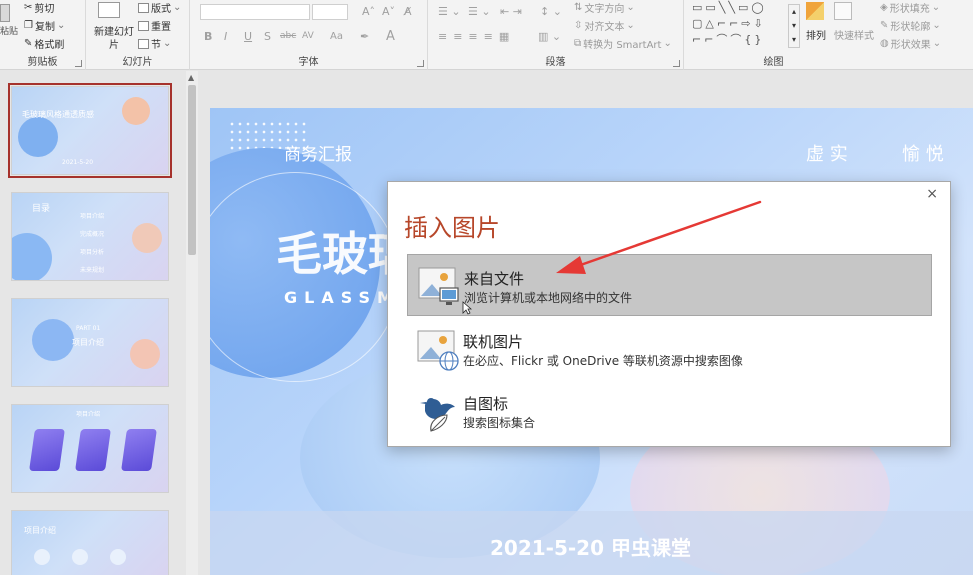  I want to click on new-slide-icon, so click(109, 10).